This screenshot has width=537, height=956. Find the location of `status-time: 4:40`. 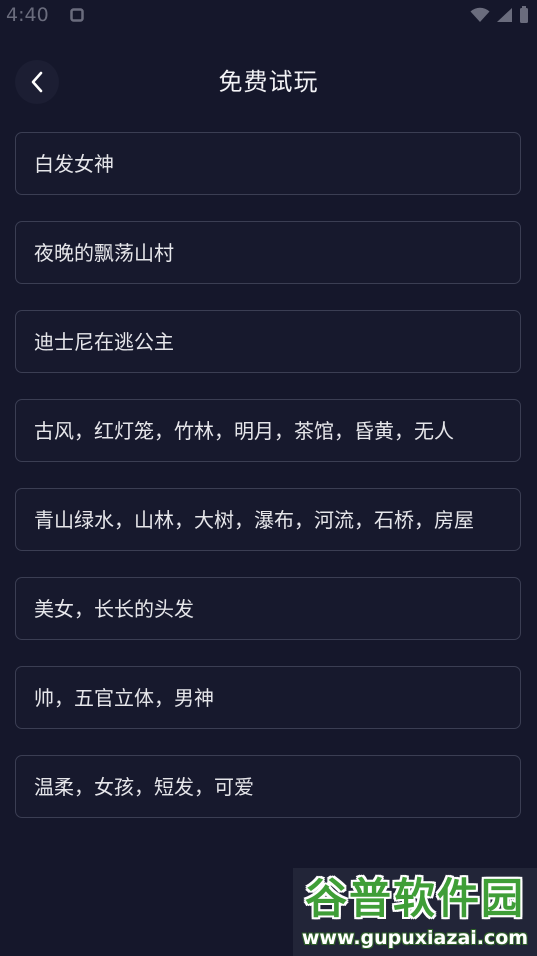

status-time: 4:40 is located at coordinates (27, 15).